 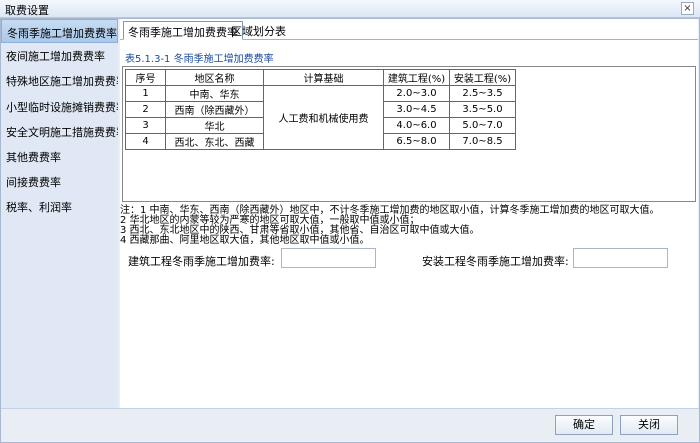 I want to click on button-bar: 确定 关闭, so click(x=350, y=425).